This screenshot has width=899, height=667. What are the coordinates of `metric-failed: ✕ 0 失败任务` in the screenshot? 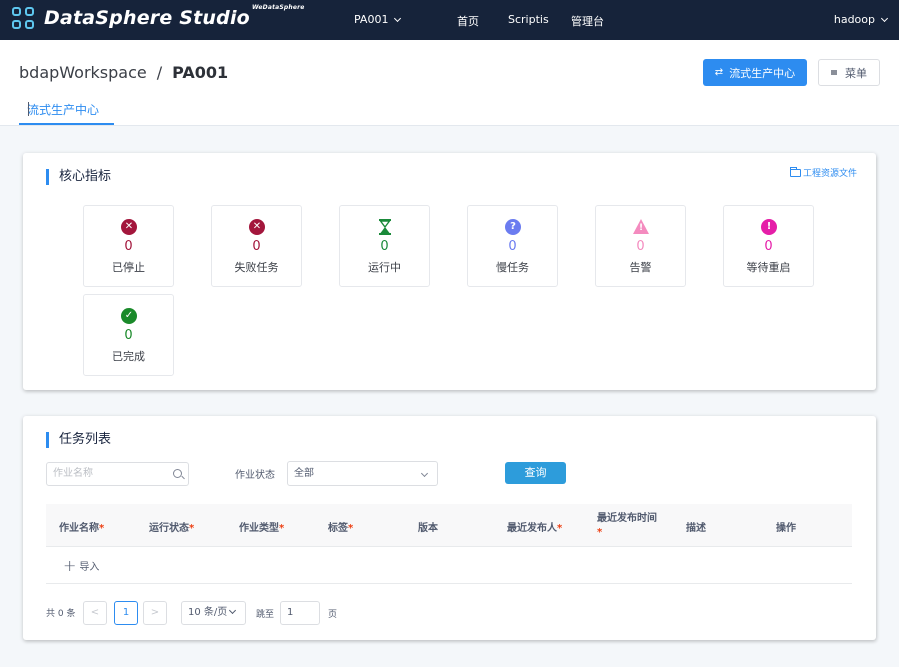 It's located at (256, 246).